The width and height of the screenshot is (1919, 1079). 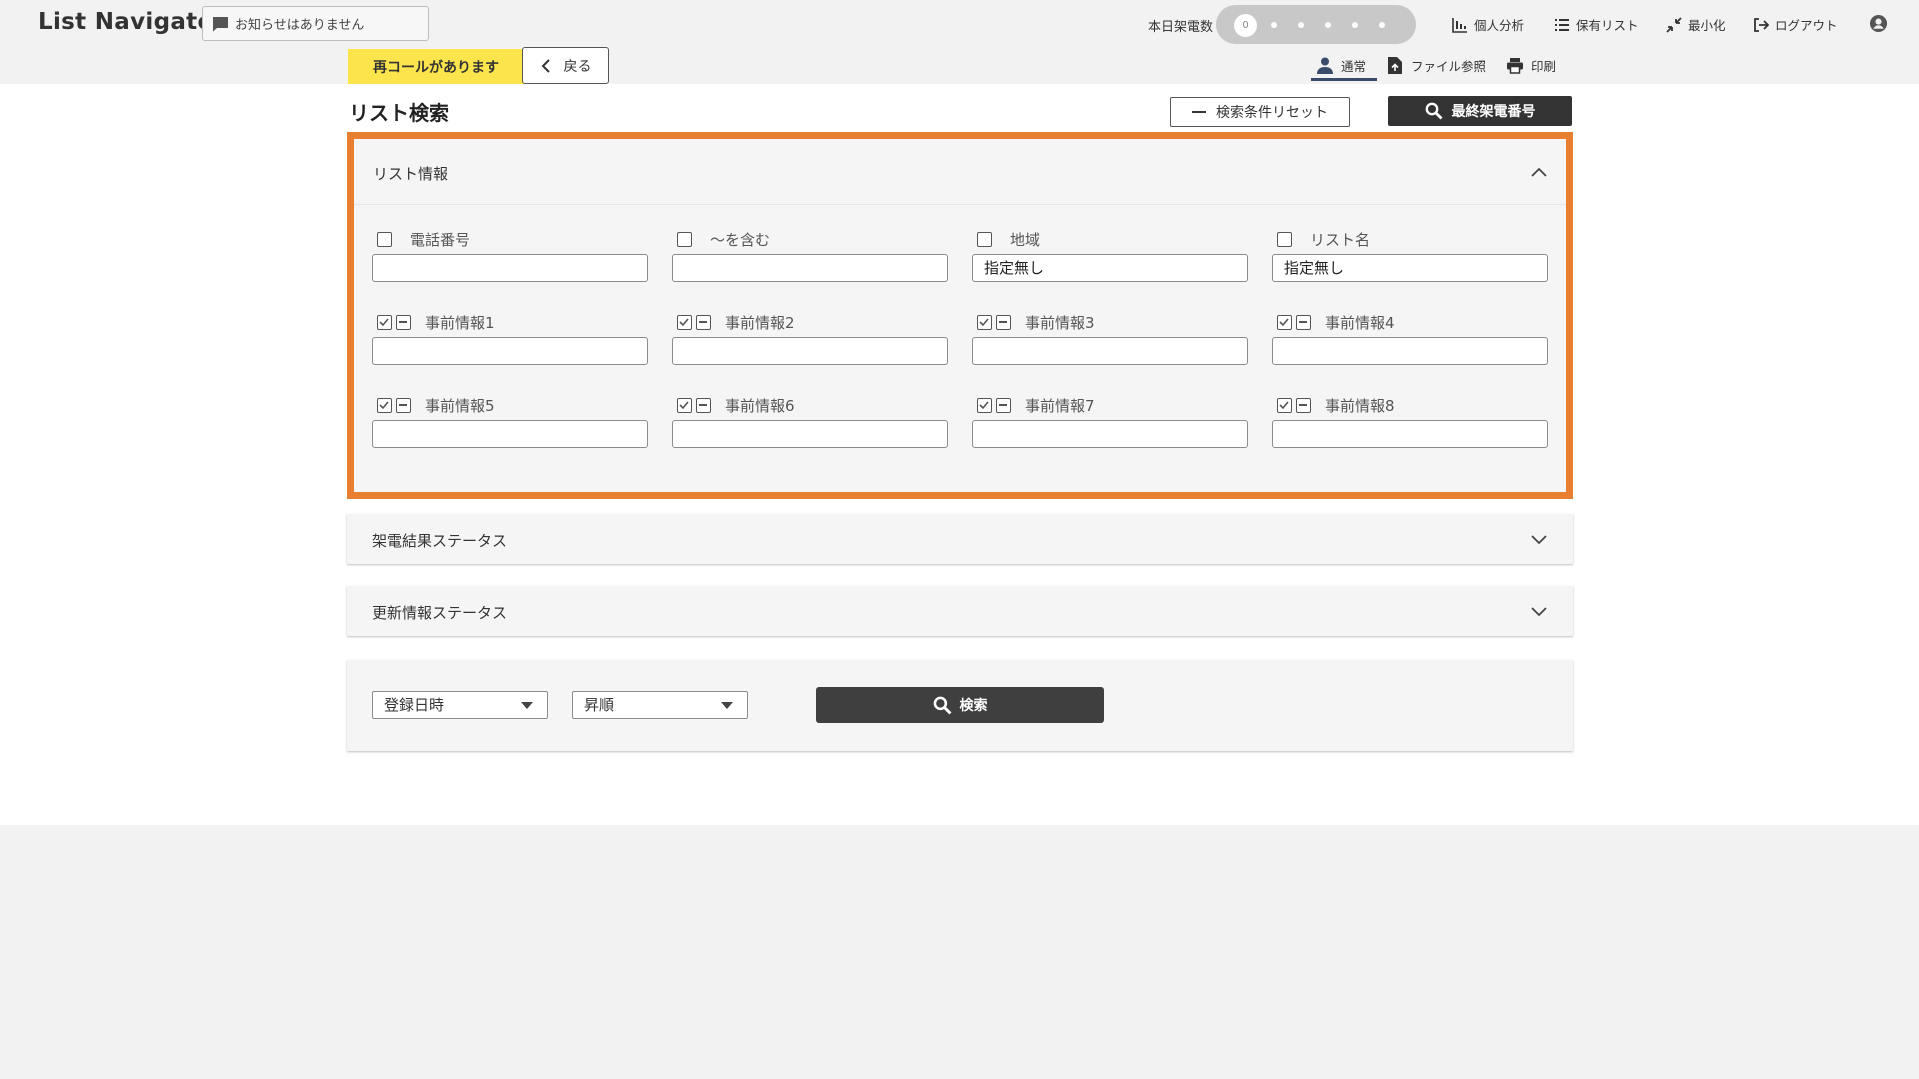 What do you see at coordinates (1316, 24) in the screenshot?
I see `calls-today-indicator: 0` at bounding box center [1316, 24].